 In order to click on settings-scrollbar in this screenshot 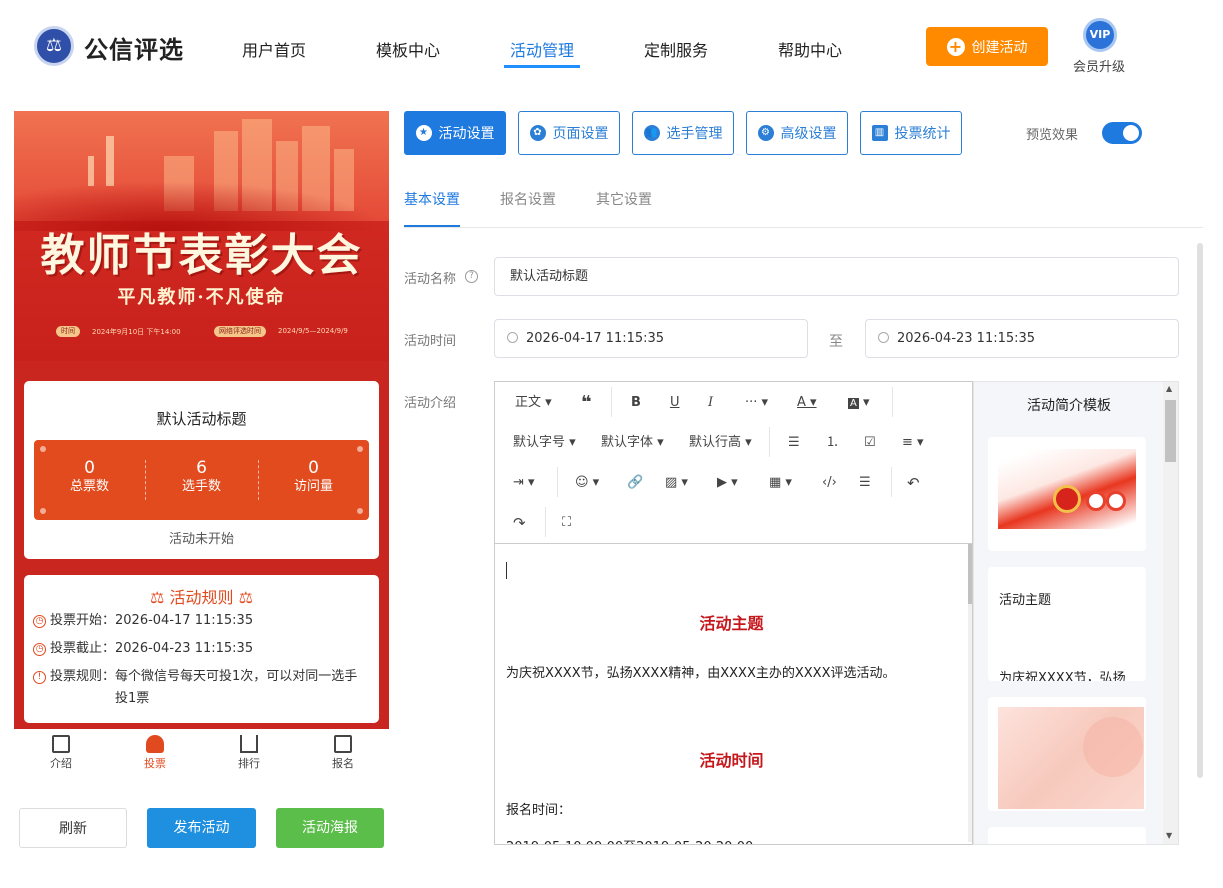, I will do `click(1200, 510)`.